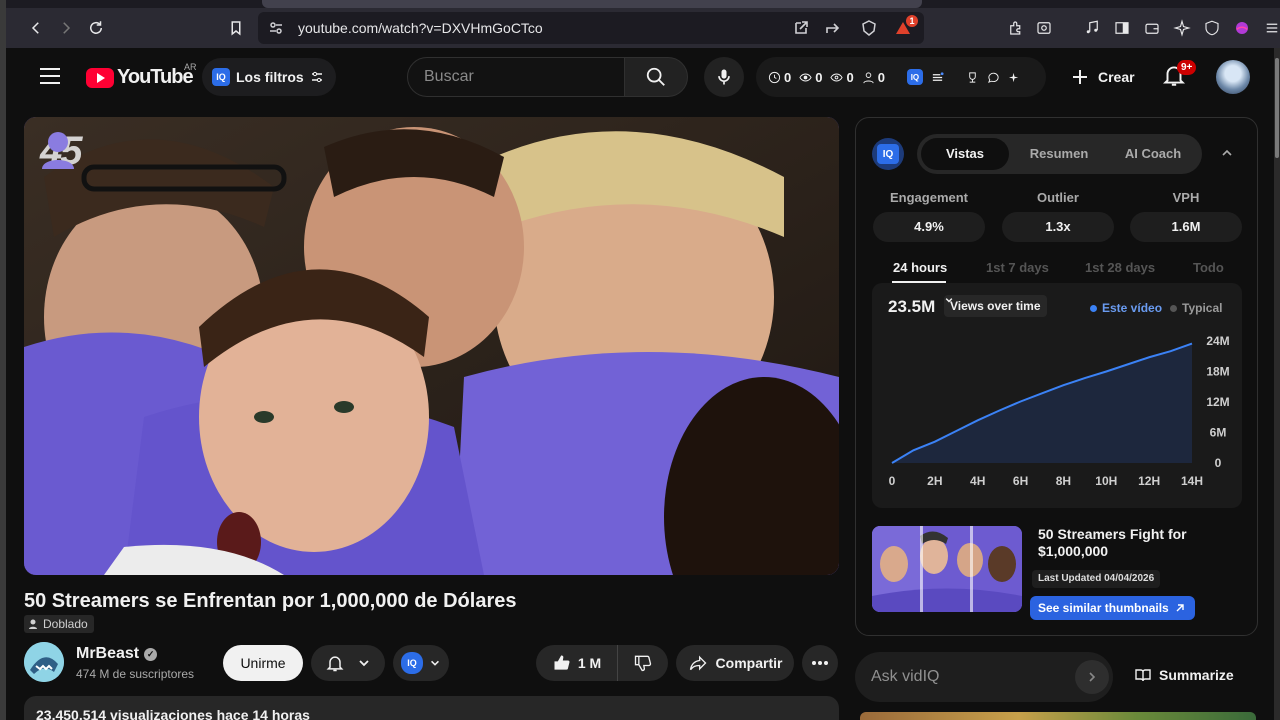 The height and width of the screenshot is (720, 1280). I want to click on sparkle-icon, so click(1014, 77).